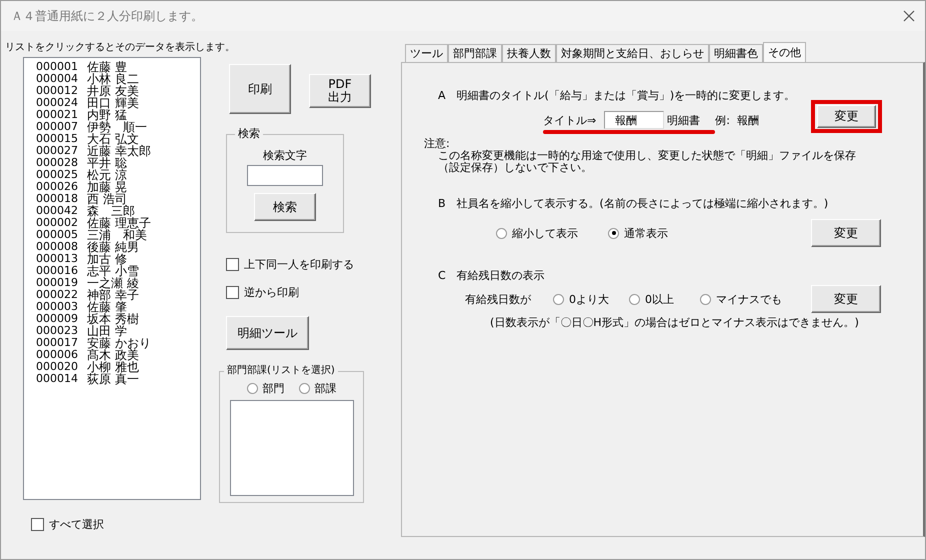  I want to click on radio-label: 0より大, so click(589, 299).